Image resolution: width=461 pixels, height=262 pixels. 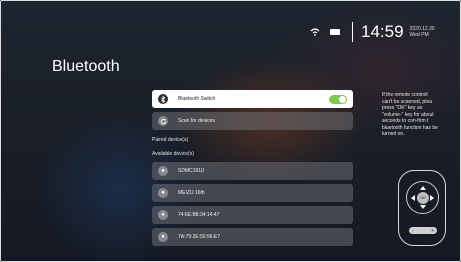 I want to click on clock-date: 2020.12.30 Wed PM, so click(x=422, y=32).